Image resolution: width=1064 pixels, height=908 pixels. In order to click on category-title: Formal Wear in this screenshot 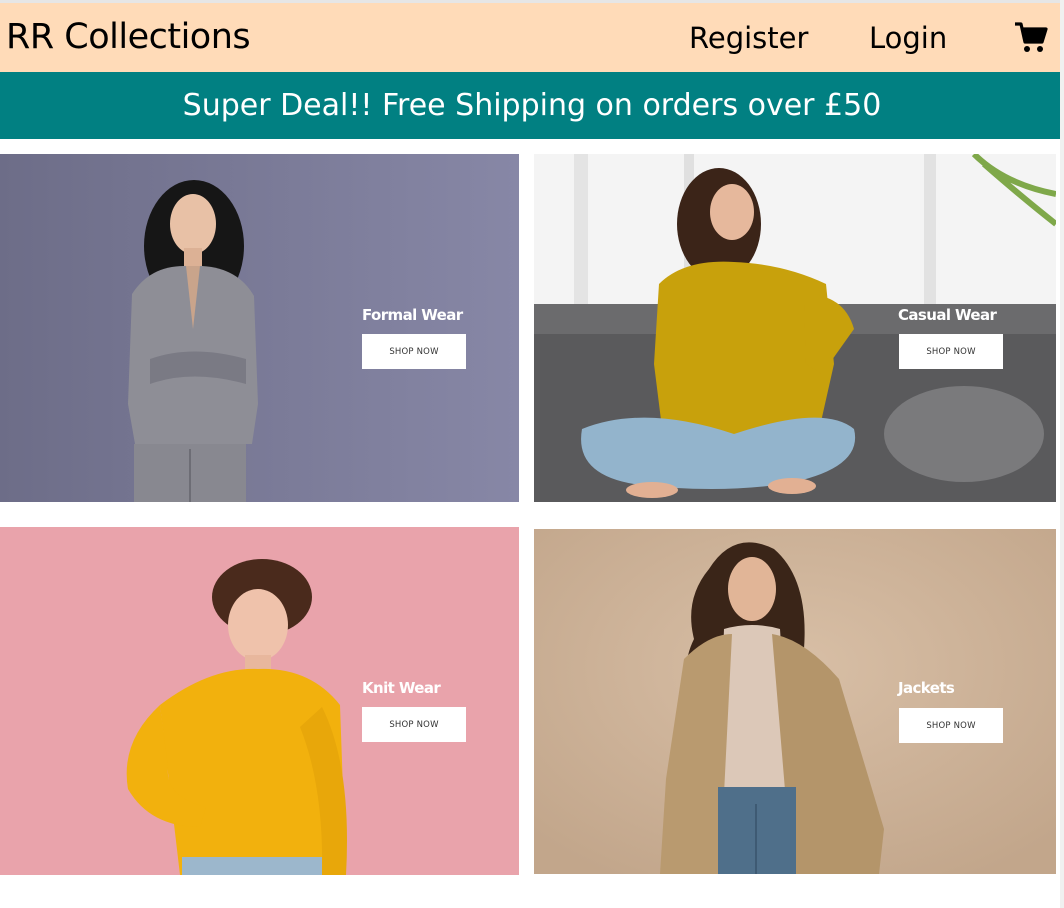, I will do `click(412, 315)`.